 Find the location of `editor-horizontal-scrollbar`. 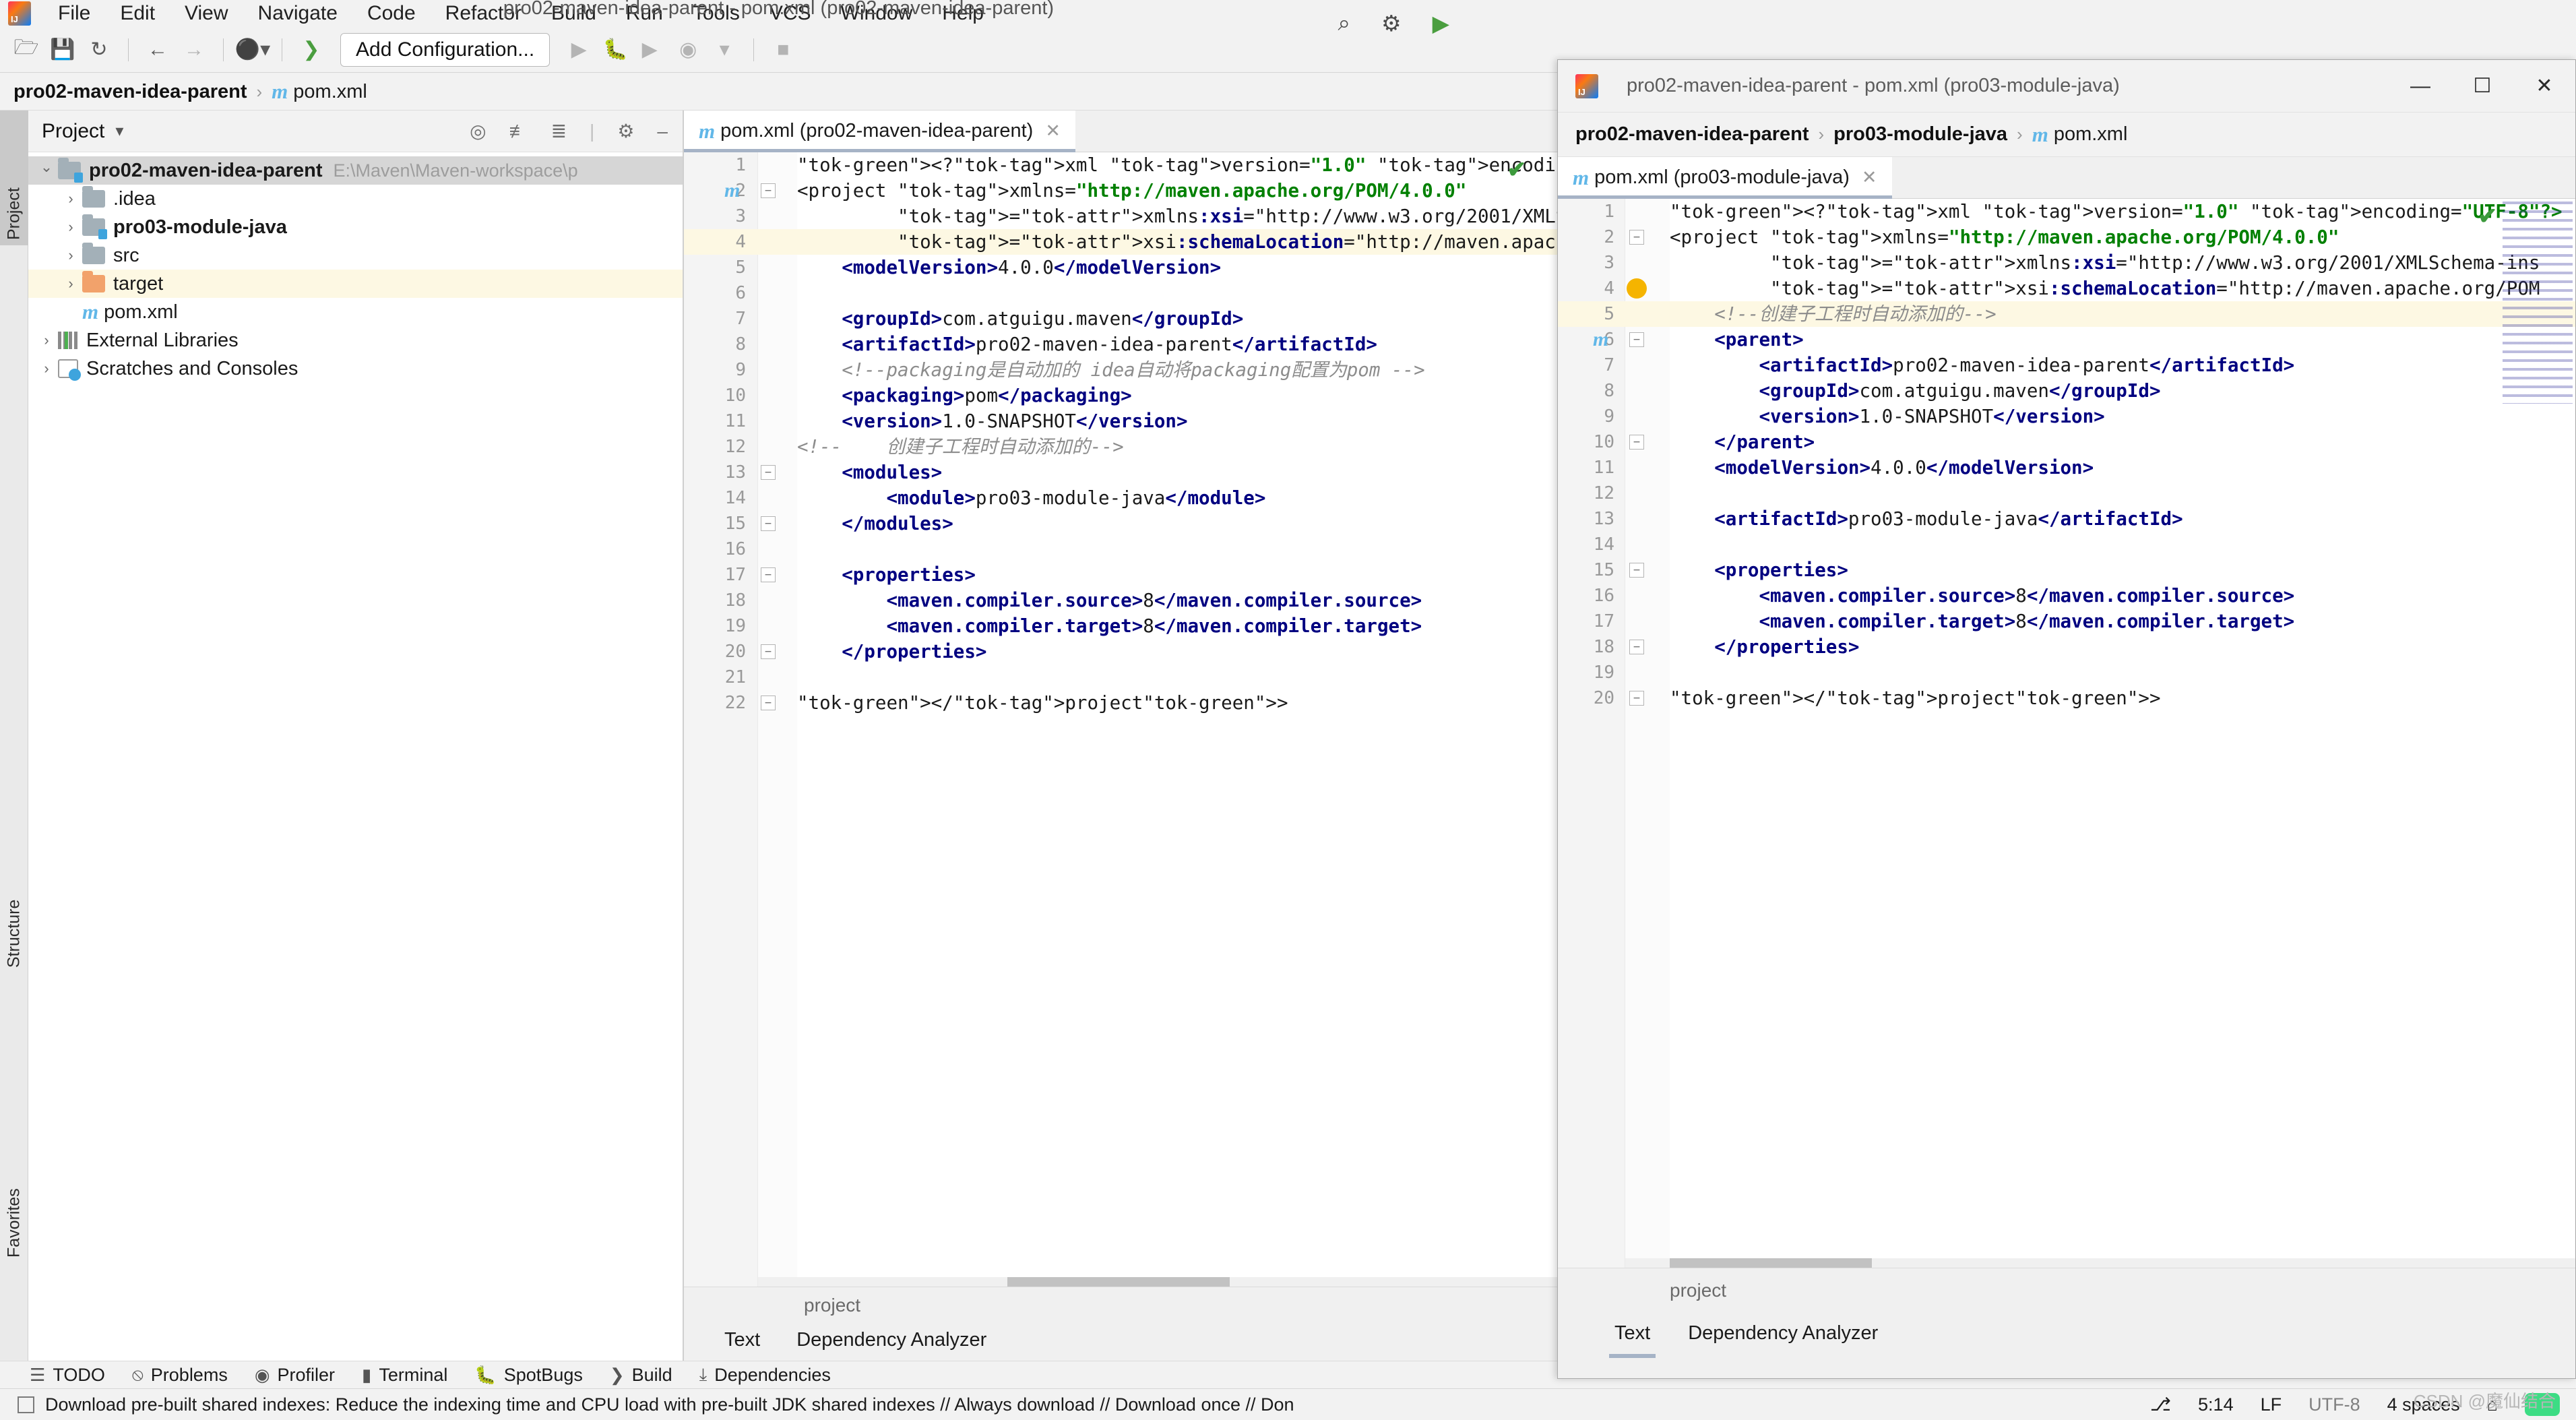

editor-horizontal-scrollbar is located at coordinates (1157, 1282).